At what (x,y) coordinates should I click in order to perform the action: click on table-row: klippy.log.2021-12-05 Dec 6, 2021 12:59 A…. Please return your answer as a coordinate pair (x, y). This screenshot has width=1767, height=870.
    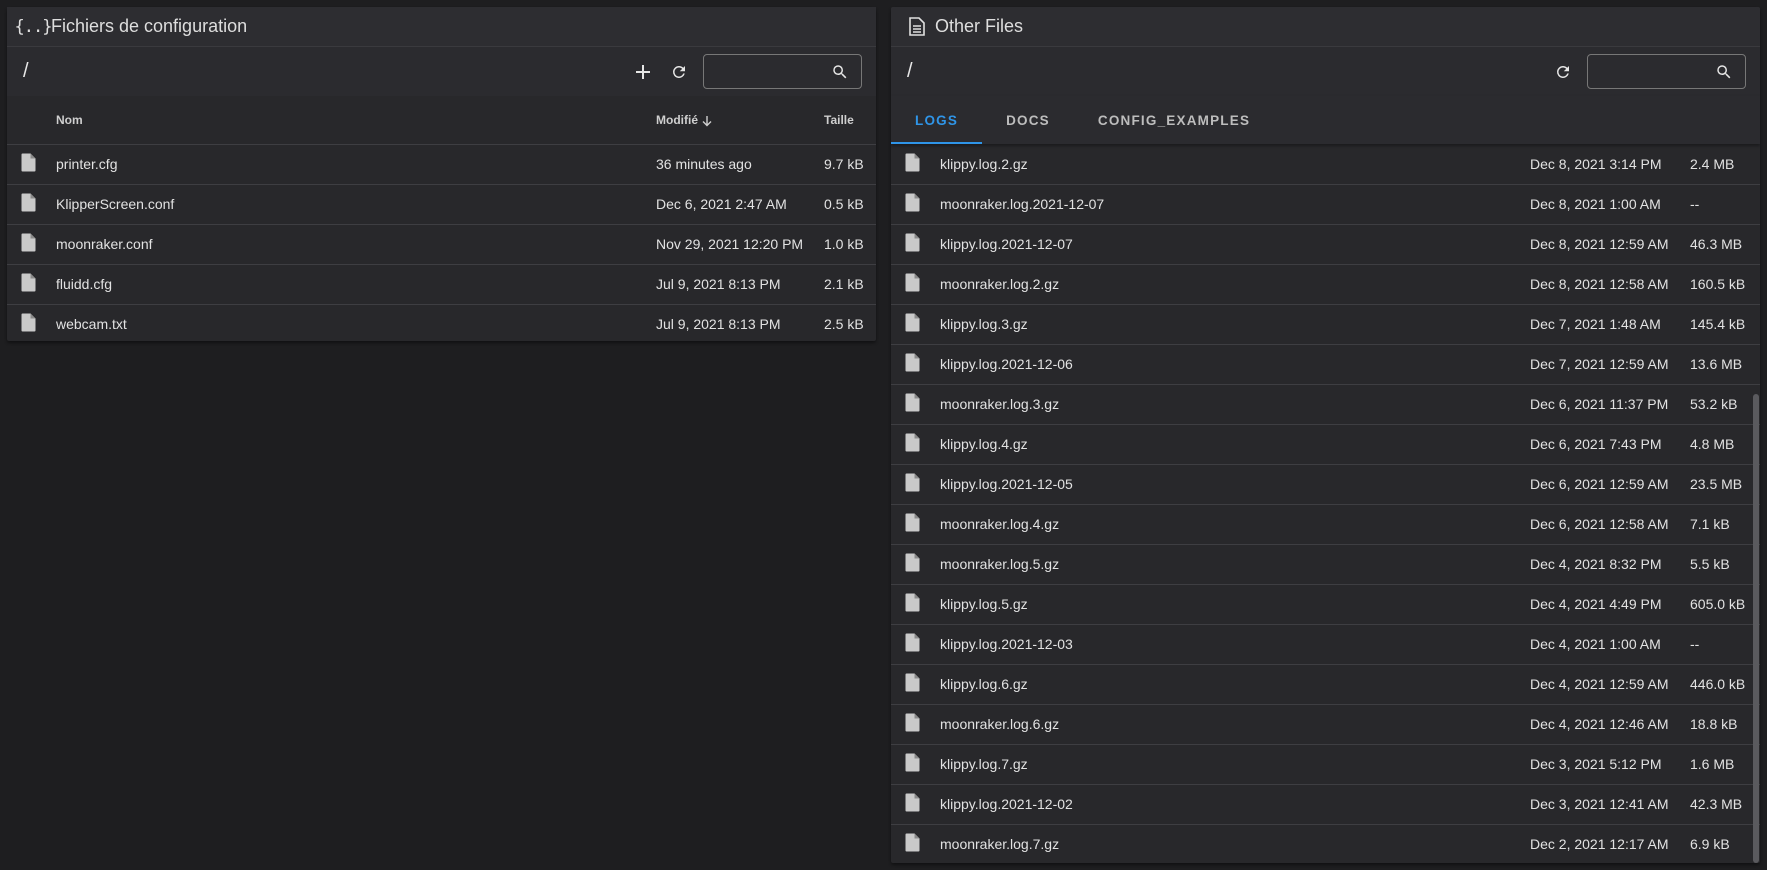
    Looking at the image, I should click on (1325, 484).